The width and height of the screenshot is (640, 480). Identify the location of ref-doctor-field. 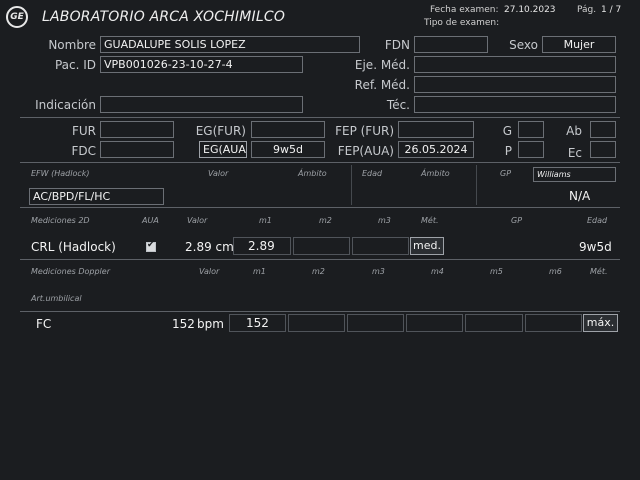
(515, 84).